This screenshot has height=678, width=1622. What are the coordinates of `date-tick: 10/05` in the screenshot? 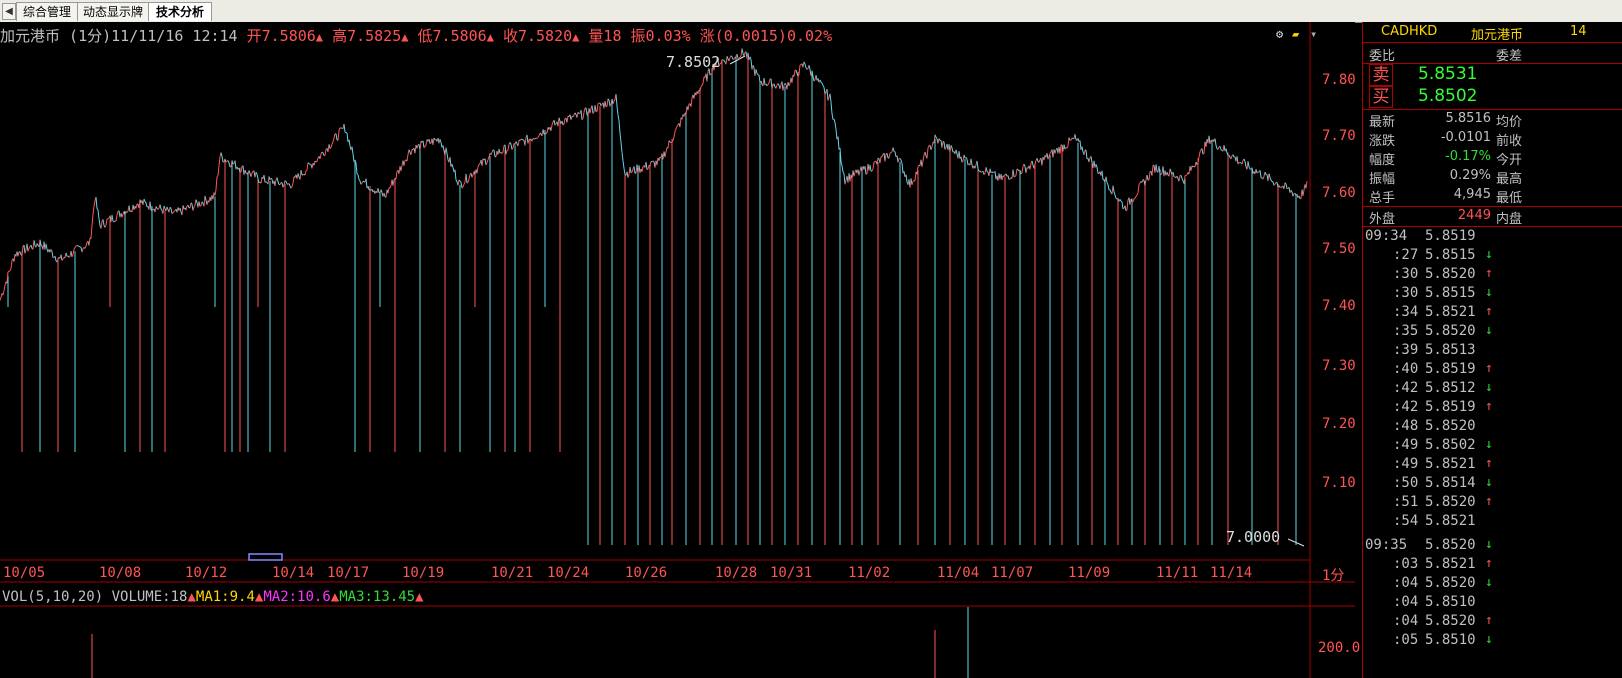 It's located at (24, 573).